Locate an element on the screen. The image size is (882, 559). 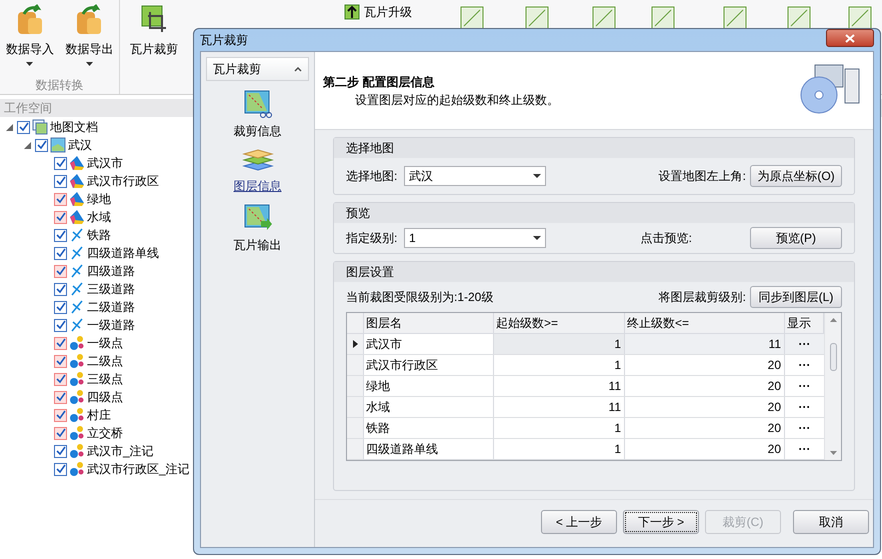
scroll-up-icon is located at coordinates (833, 320).